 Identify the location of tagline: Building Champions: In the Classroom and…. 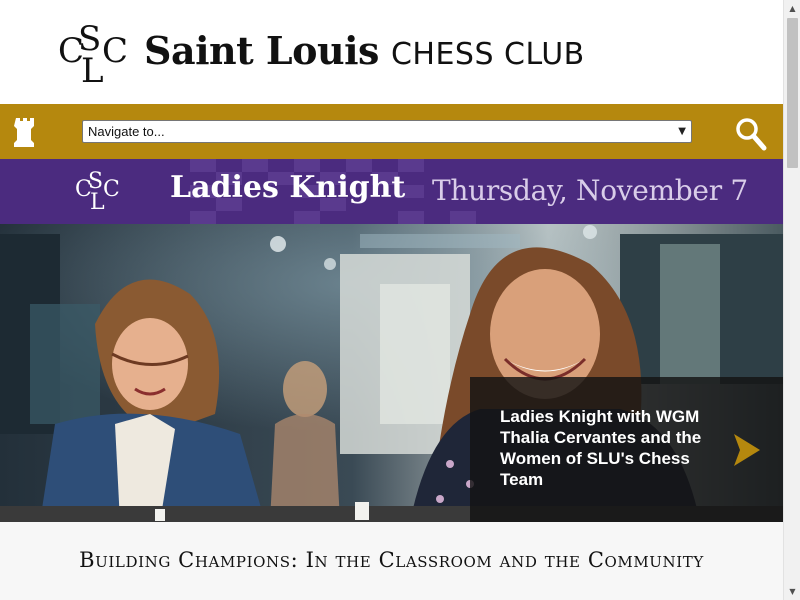
(391, 560).